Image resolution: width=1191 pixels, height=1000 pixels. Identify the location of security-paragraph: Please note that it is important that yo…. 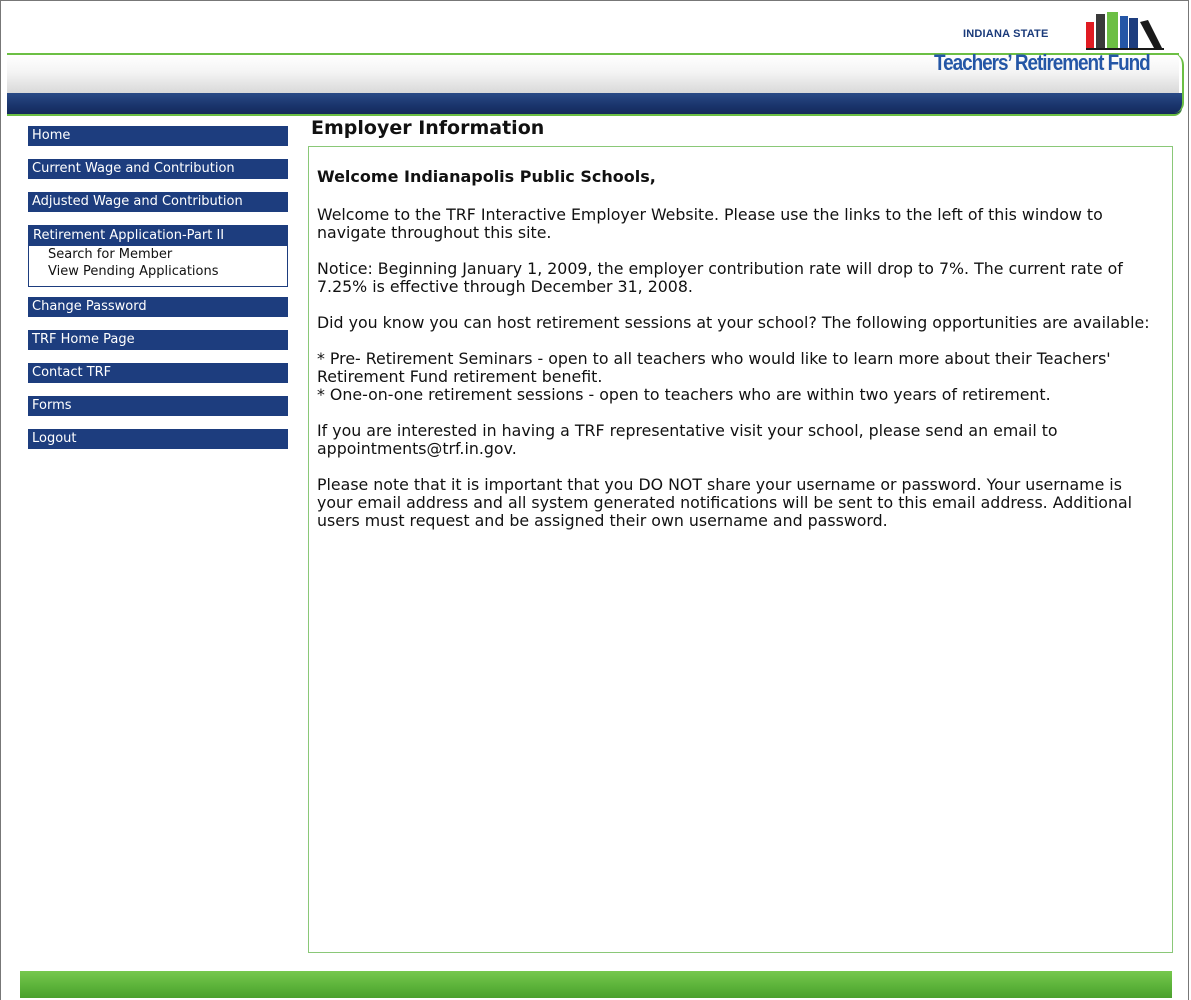
(725, 502).